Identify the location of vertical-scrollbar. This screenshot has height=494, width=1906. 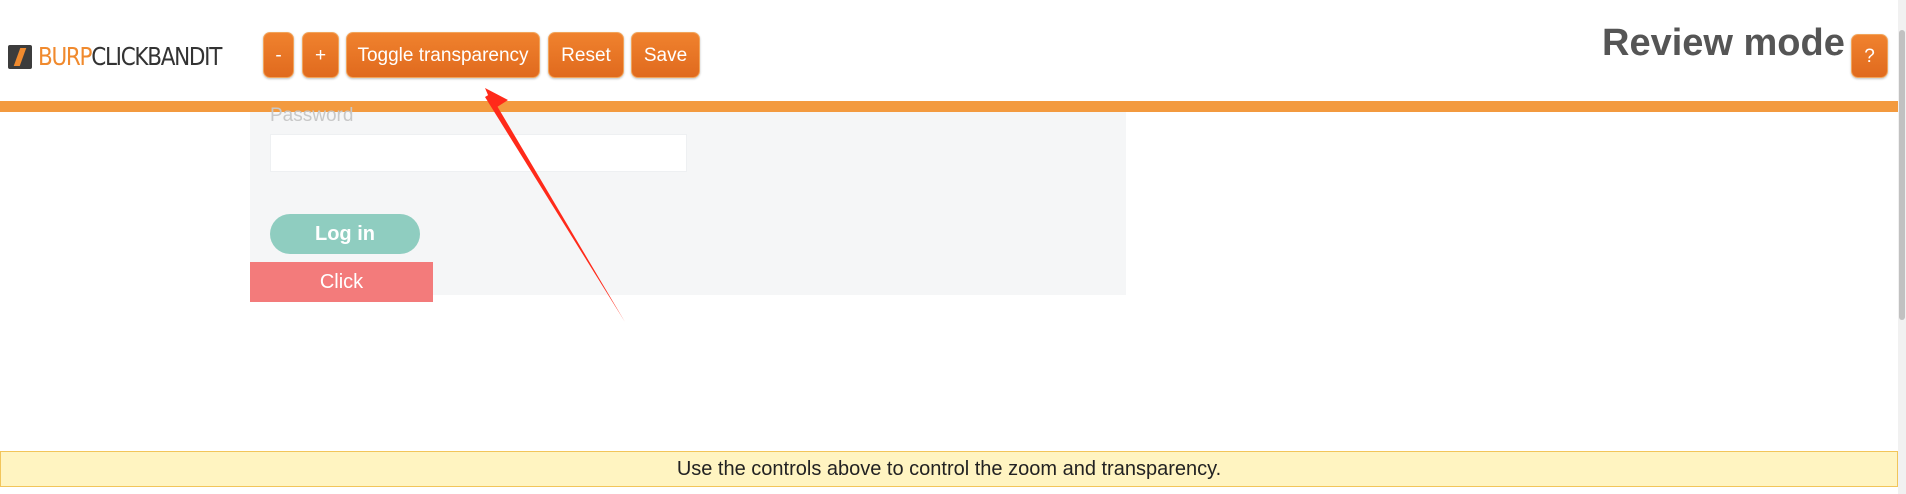
(1902, 247).